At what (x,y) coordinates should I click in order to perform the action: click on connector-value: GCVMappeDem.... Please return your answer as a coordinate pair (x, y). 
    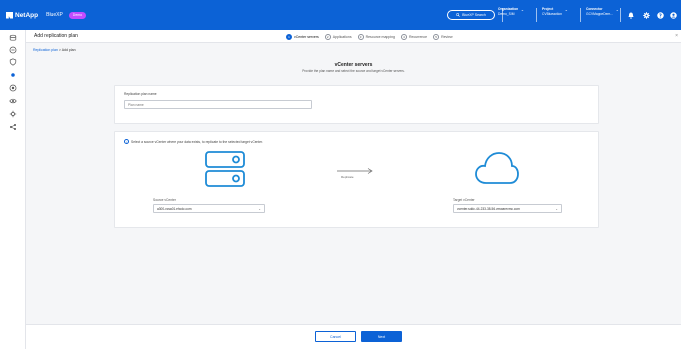
    Looking at the image, I should click on (599, 14).